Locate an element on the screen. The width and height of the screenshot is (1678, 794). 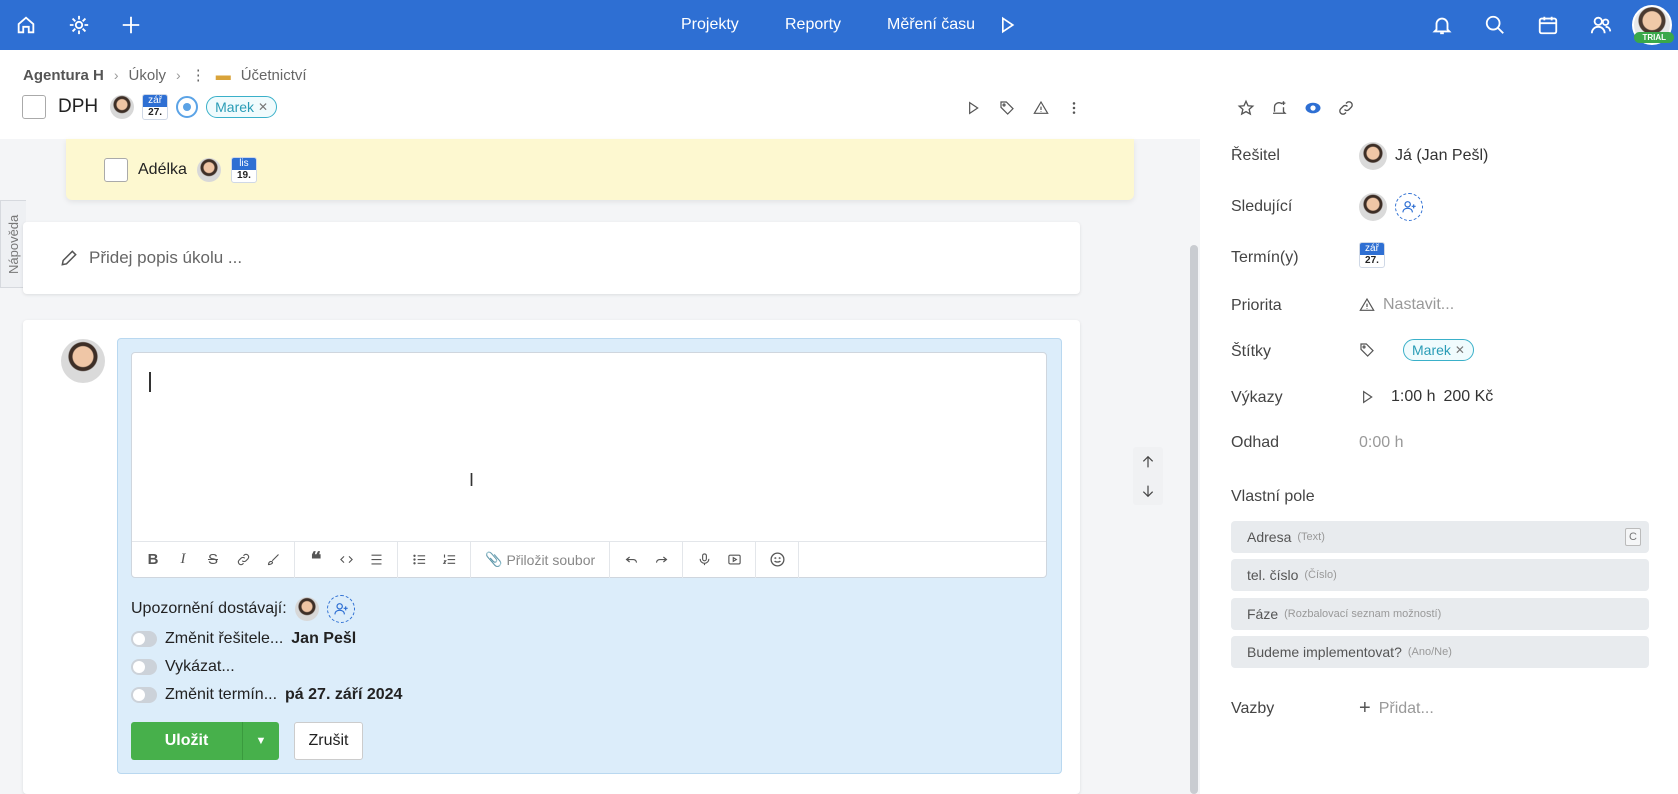
subtask-name: Adélka is located at coordinates (162, 170).